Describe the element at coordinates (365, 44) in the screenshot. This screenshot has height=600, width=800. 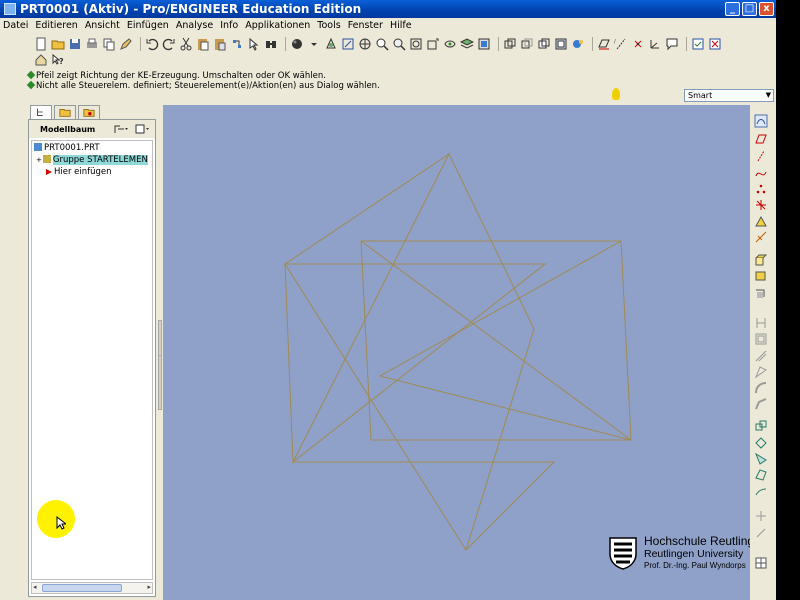
I see `orient-icon` at that location.